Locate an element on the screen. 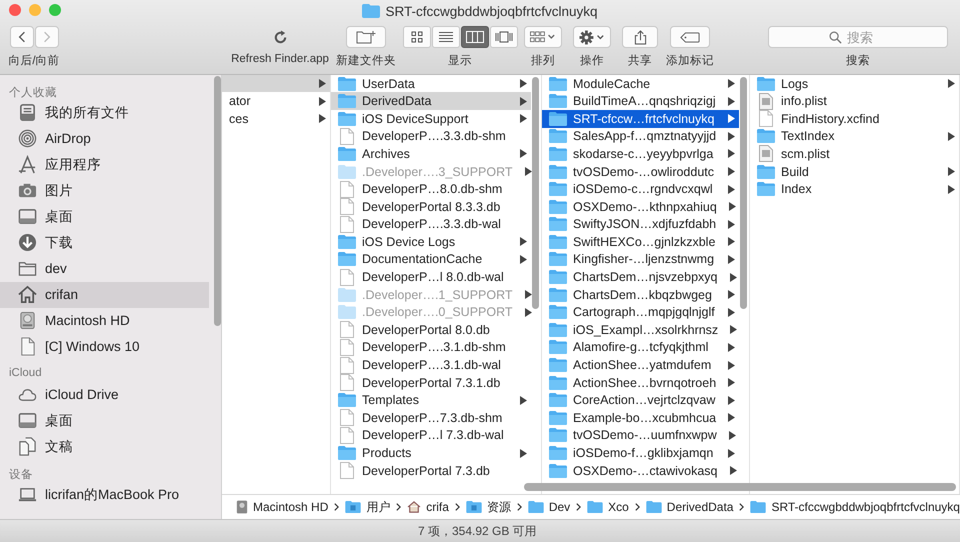 The image size is (960, 542). list-view-button is located at coordinates (446, 37).